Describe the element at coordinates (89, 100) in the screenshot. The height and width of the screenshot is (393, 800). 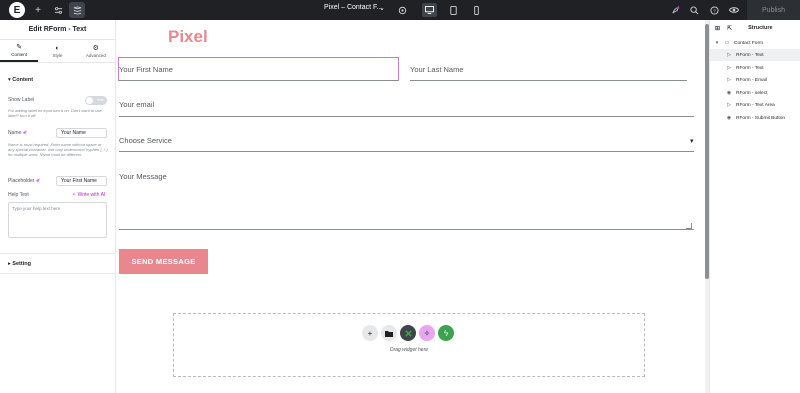
I see `toggle-knob` at that location.